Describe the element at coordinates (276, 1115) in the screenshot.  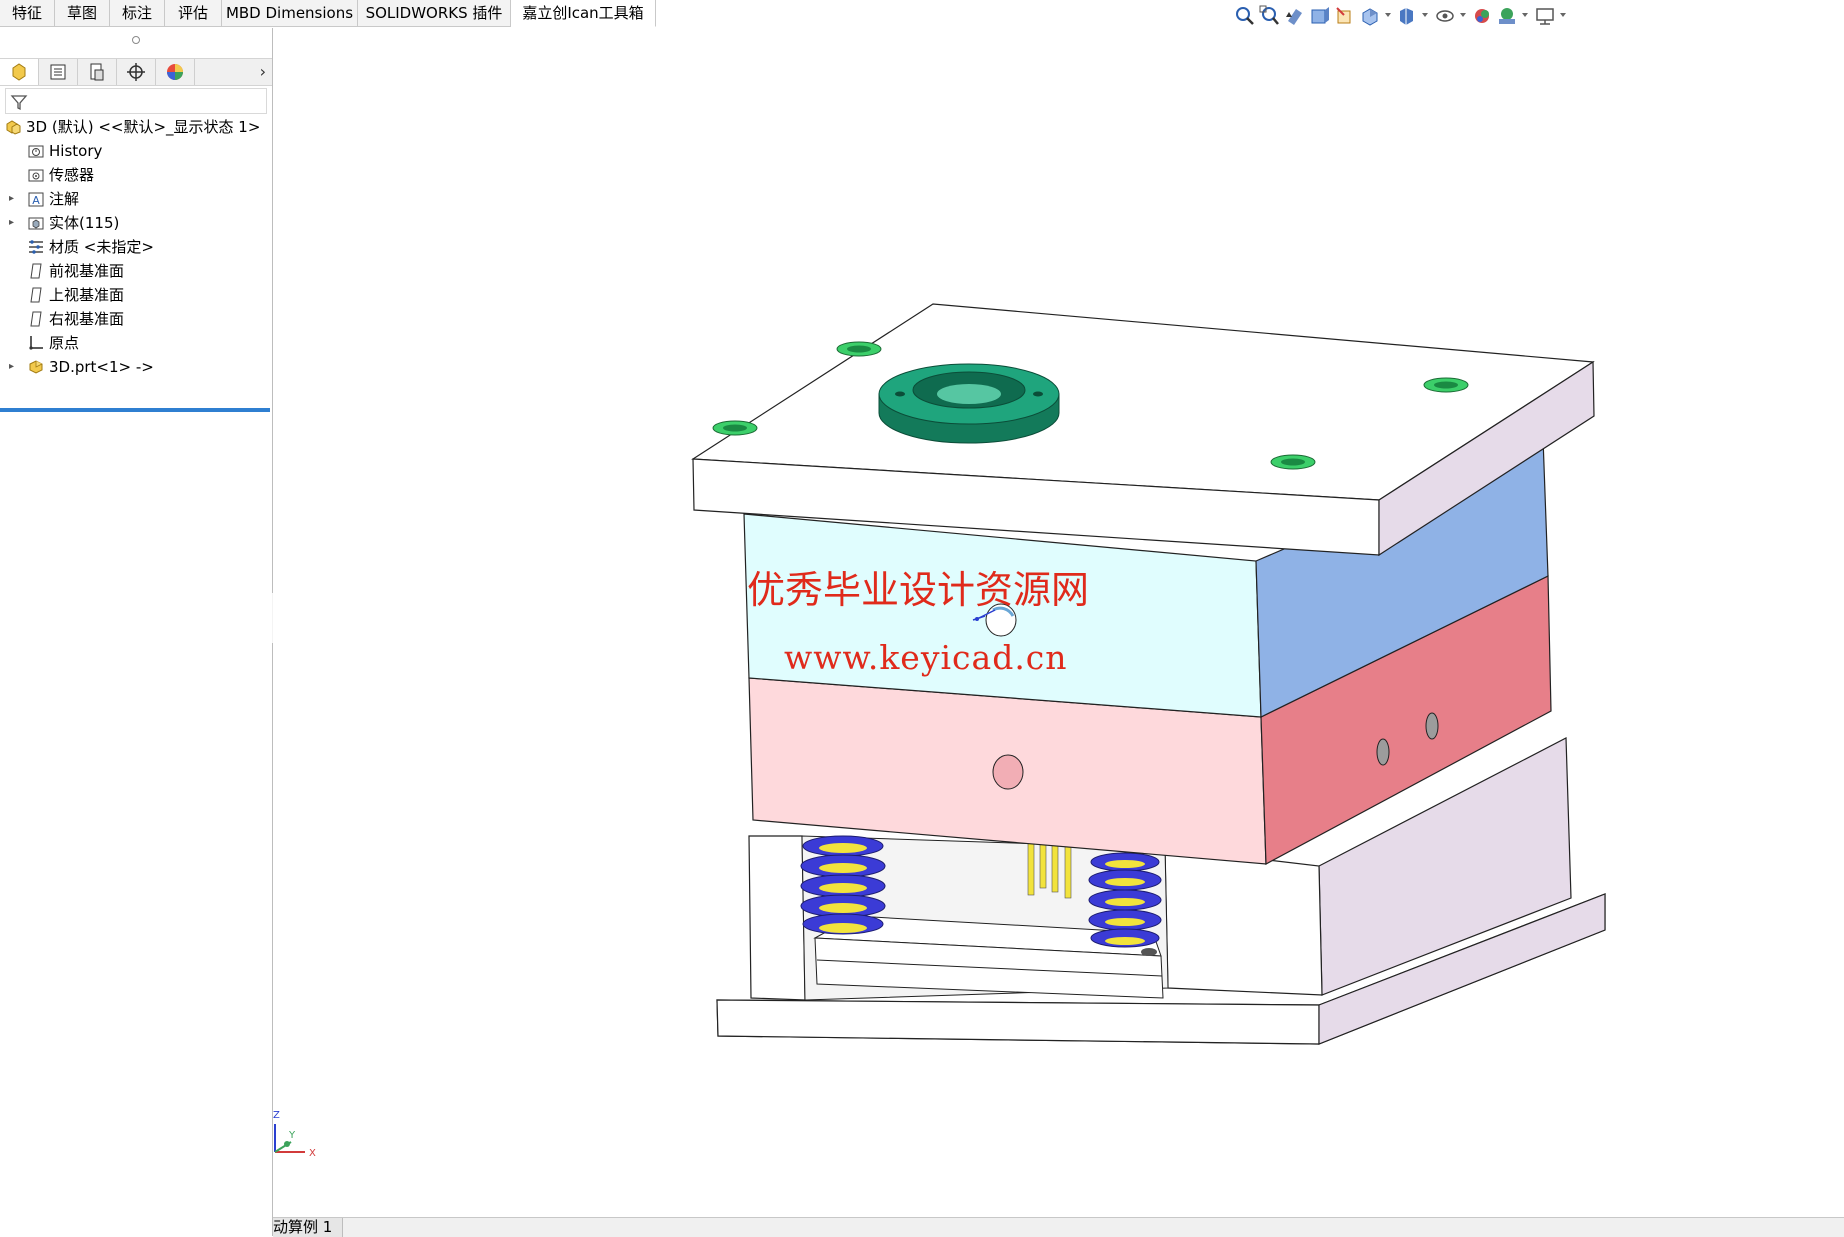
I see `triad-z-label: Z` at that location.